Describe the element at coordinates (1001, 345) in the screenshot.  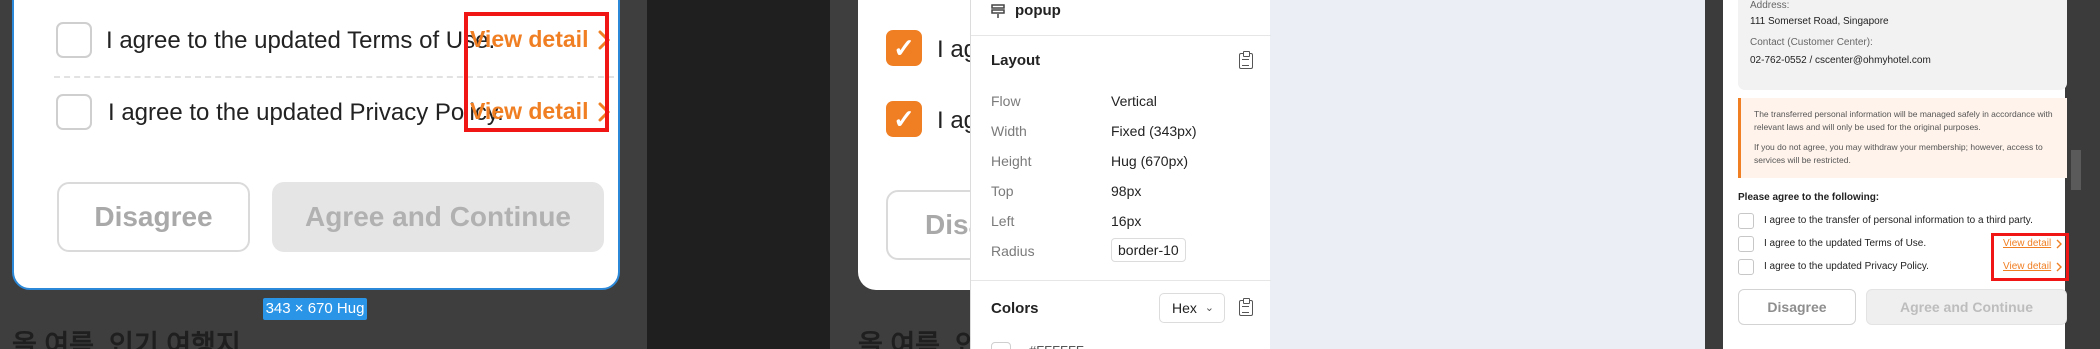
I see `color-swatch` at that location.